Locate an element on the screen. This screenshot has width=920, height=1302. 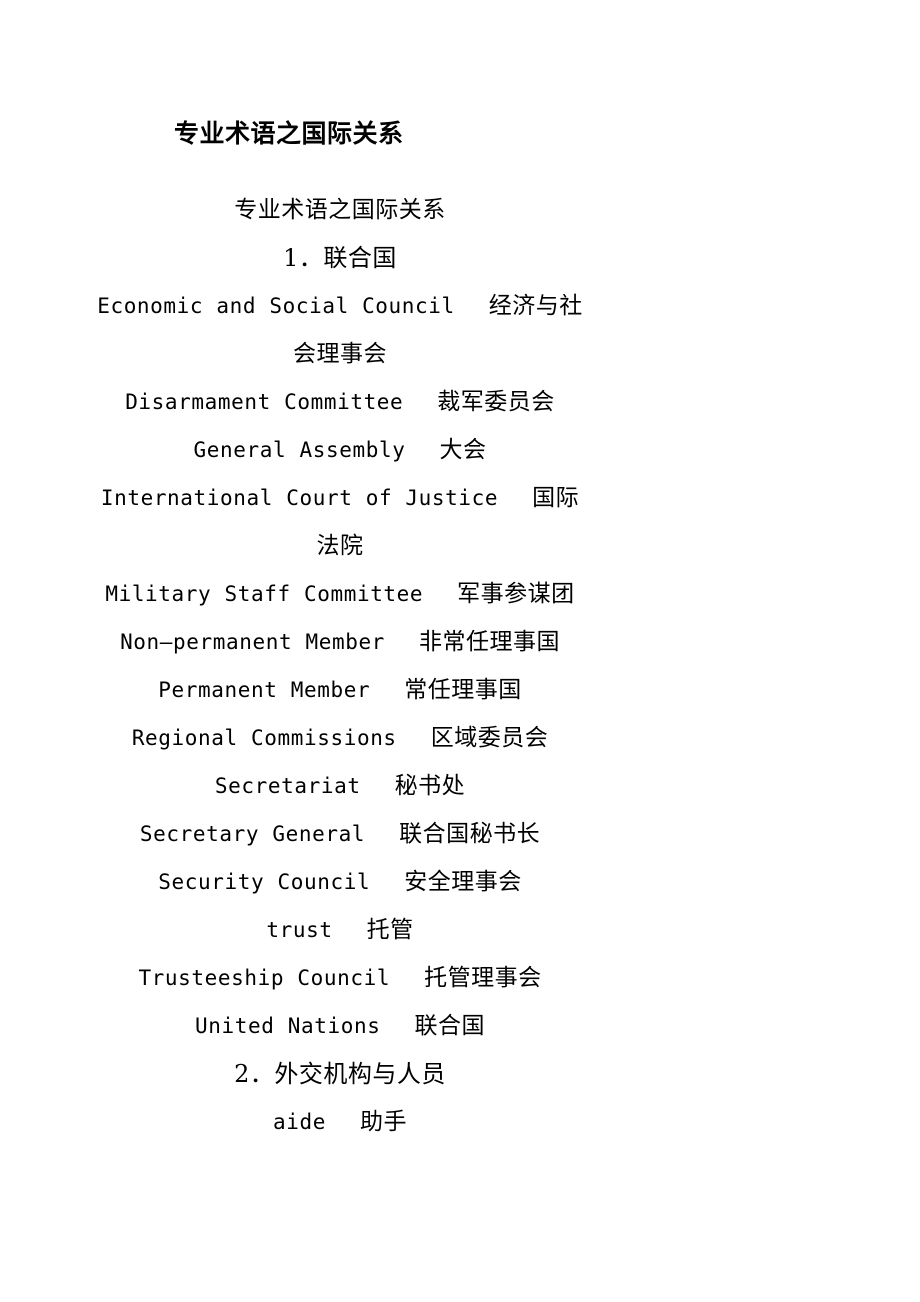
entry-gloss: 经济与社 is located at coordinates (535, 306).